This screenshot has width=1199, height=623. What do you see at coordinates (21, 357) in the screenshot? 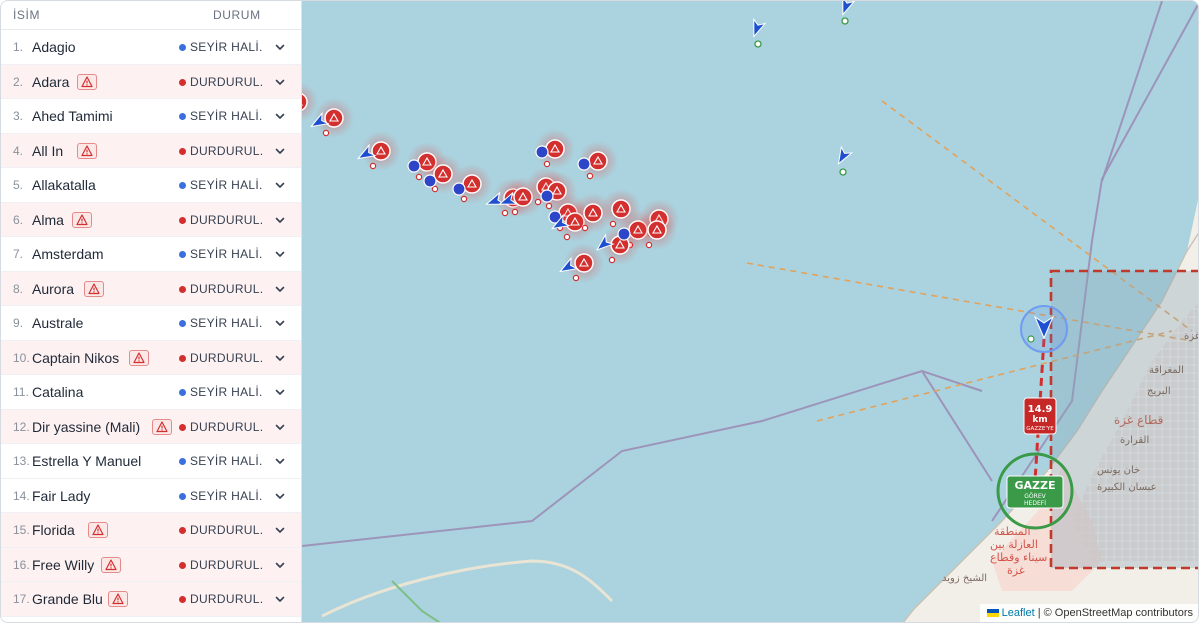
I see `row-number: 10.` at bounding box center [21, 357].